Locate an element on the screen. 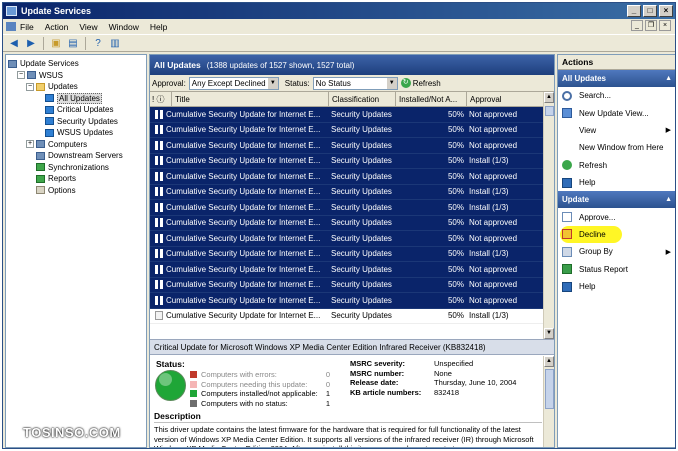  column-header-approval: Approval is located at coordinates (505, 99).